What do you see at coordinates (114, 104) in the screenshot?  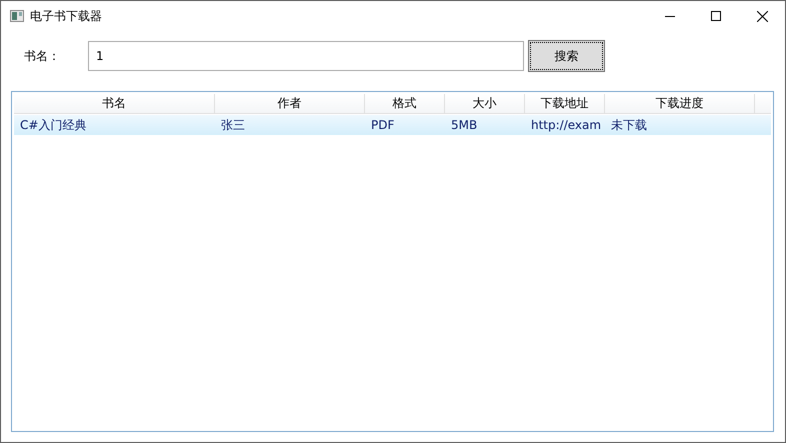 I see `column-header: 书名` at bounding box center [114, 104].